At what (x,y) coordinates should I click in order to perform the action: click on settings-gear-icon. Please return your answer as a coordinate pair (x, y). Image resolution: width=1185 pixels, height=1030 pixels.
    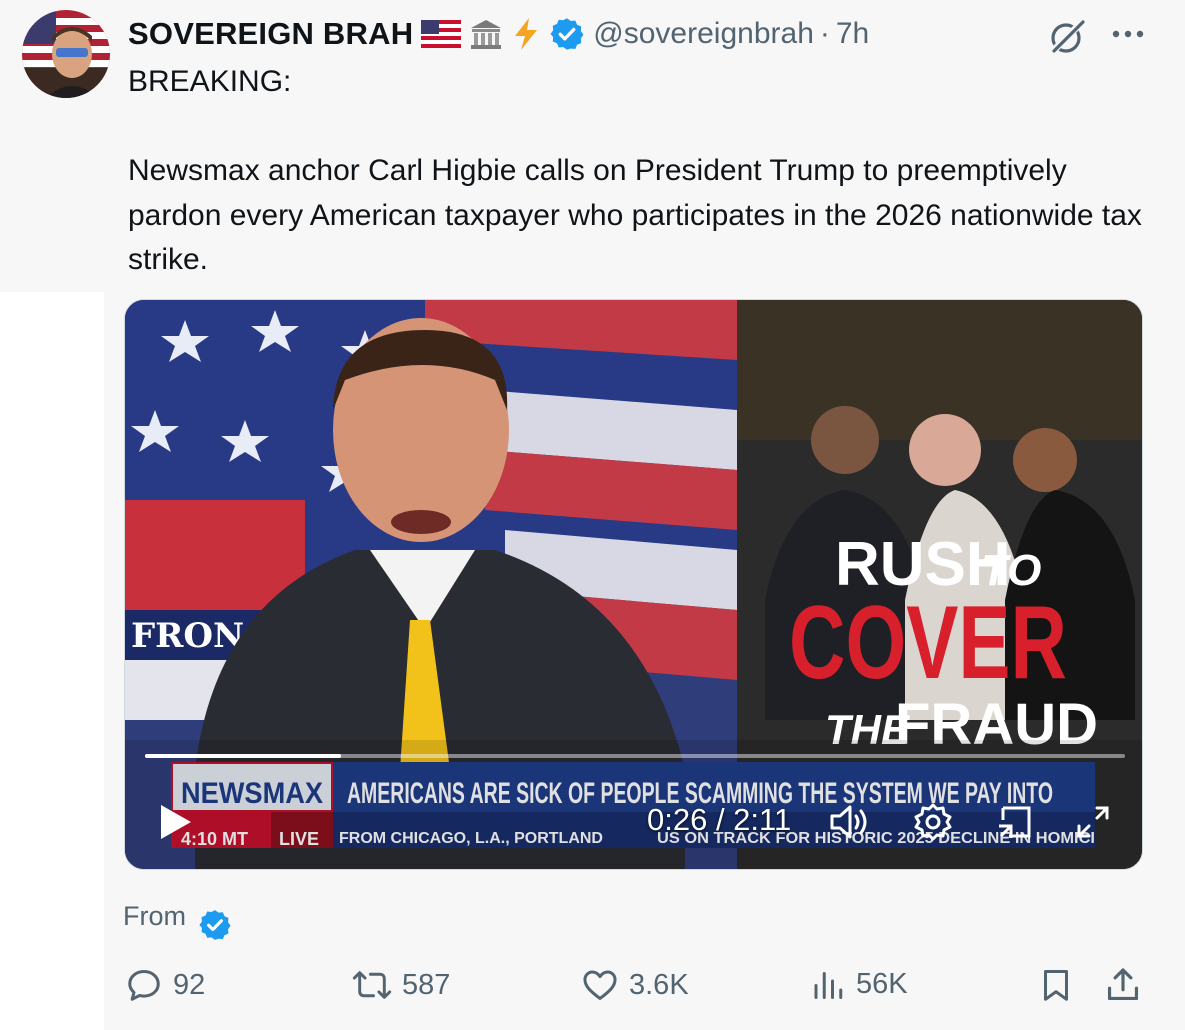
    Looking at the image, I should click on (933, 822).